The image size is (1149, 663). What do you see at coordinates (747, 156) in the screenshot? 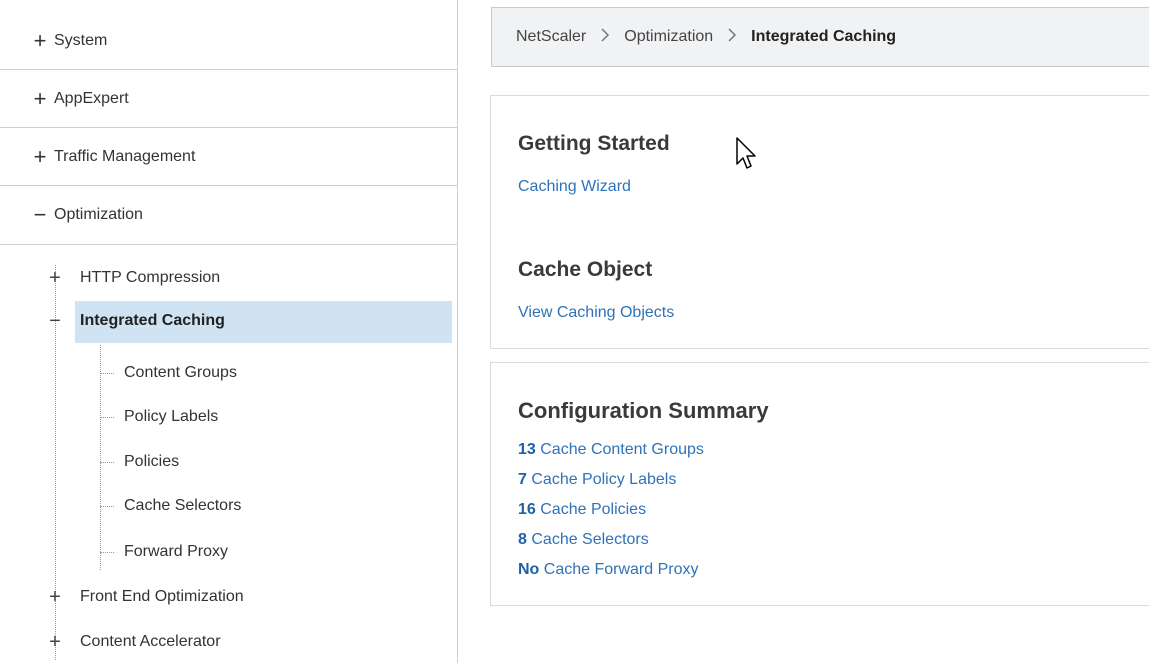
I see `mouse-pointer-icon` at bounding box center [747, 156].